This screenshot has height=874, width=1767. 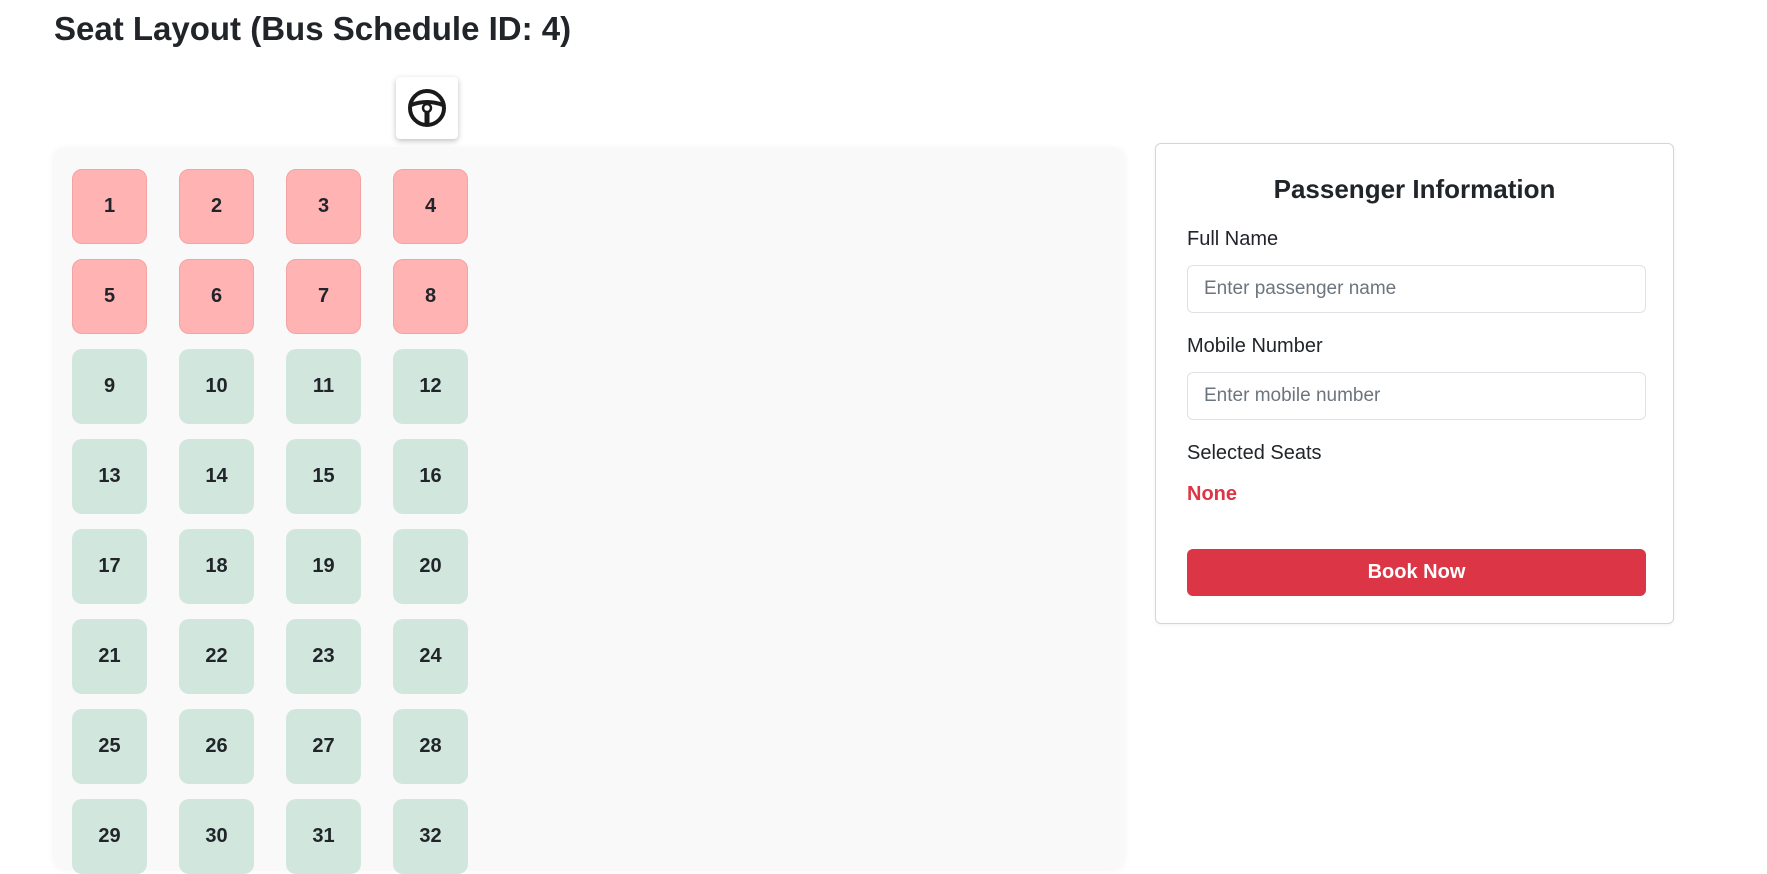 What do you see at coordinates (1233, 239) in the screenshot?
I see `full-name-label: Full Name` at bounding box center [1233, 239].